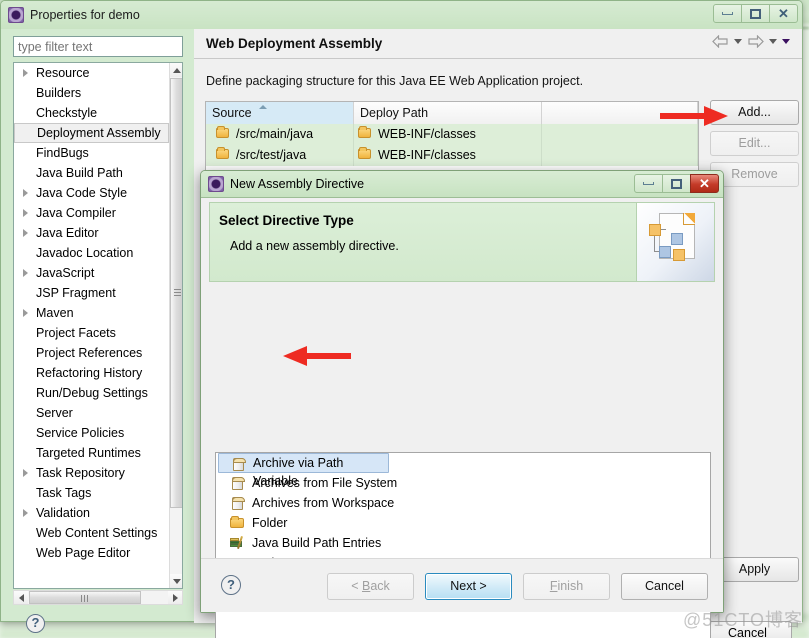 This screenshot has height=638, width=809. I want to click on cell-deploy-path: WEB-INF/classes, so click(448, 155).